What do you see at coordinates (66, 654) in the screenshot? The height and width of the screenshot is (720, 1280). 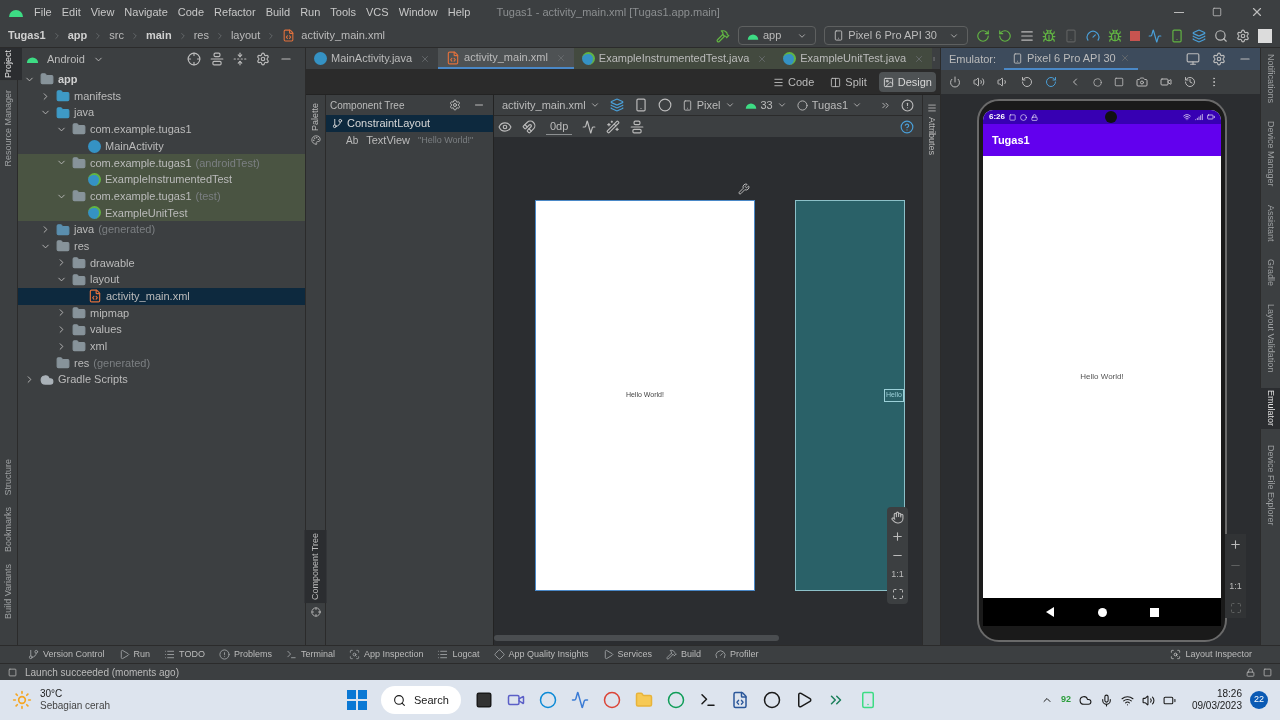 I see `tool-window-button: Version Control` at bounding box center [66, 654].